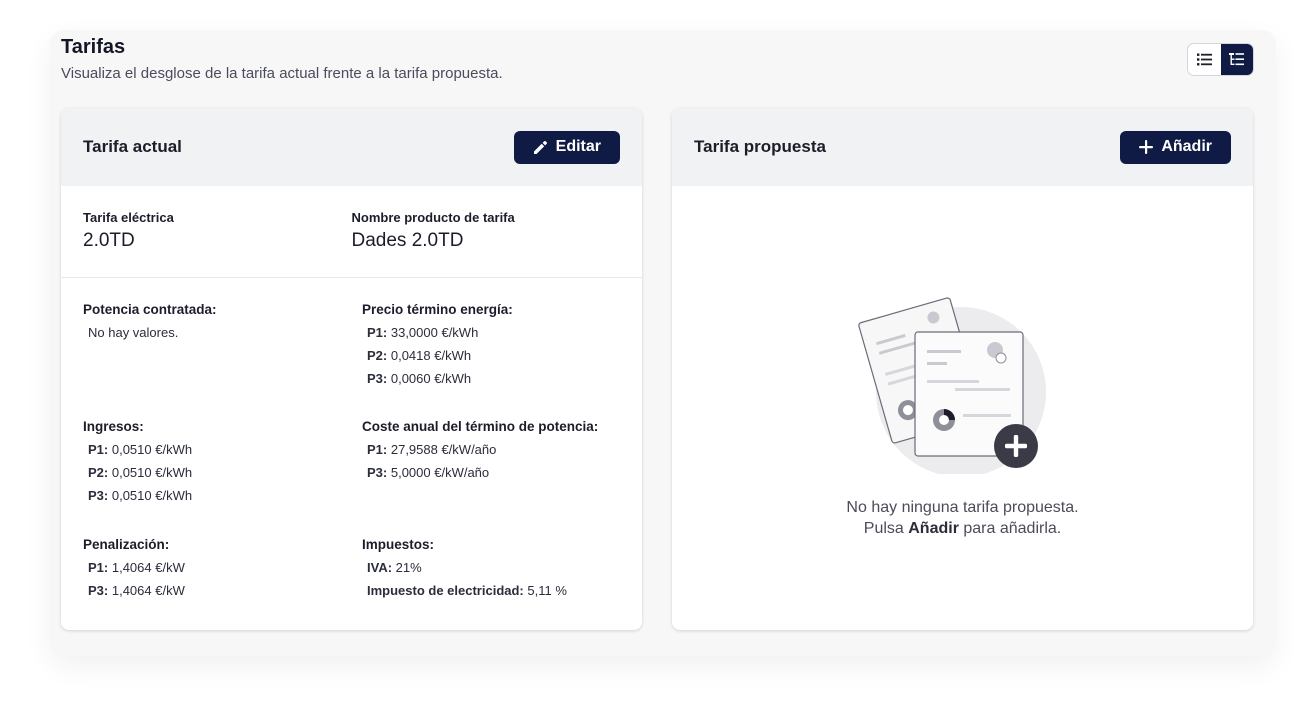 This screenshot has width=1306, height=708. What do you see at coordinates (962, 147) in the screenshot?
I see `proposed-tariff-header: Tarifa propuesta Añadir` at bounding box center [962, 147].